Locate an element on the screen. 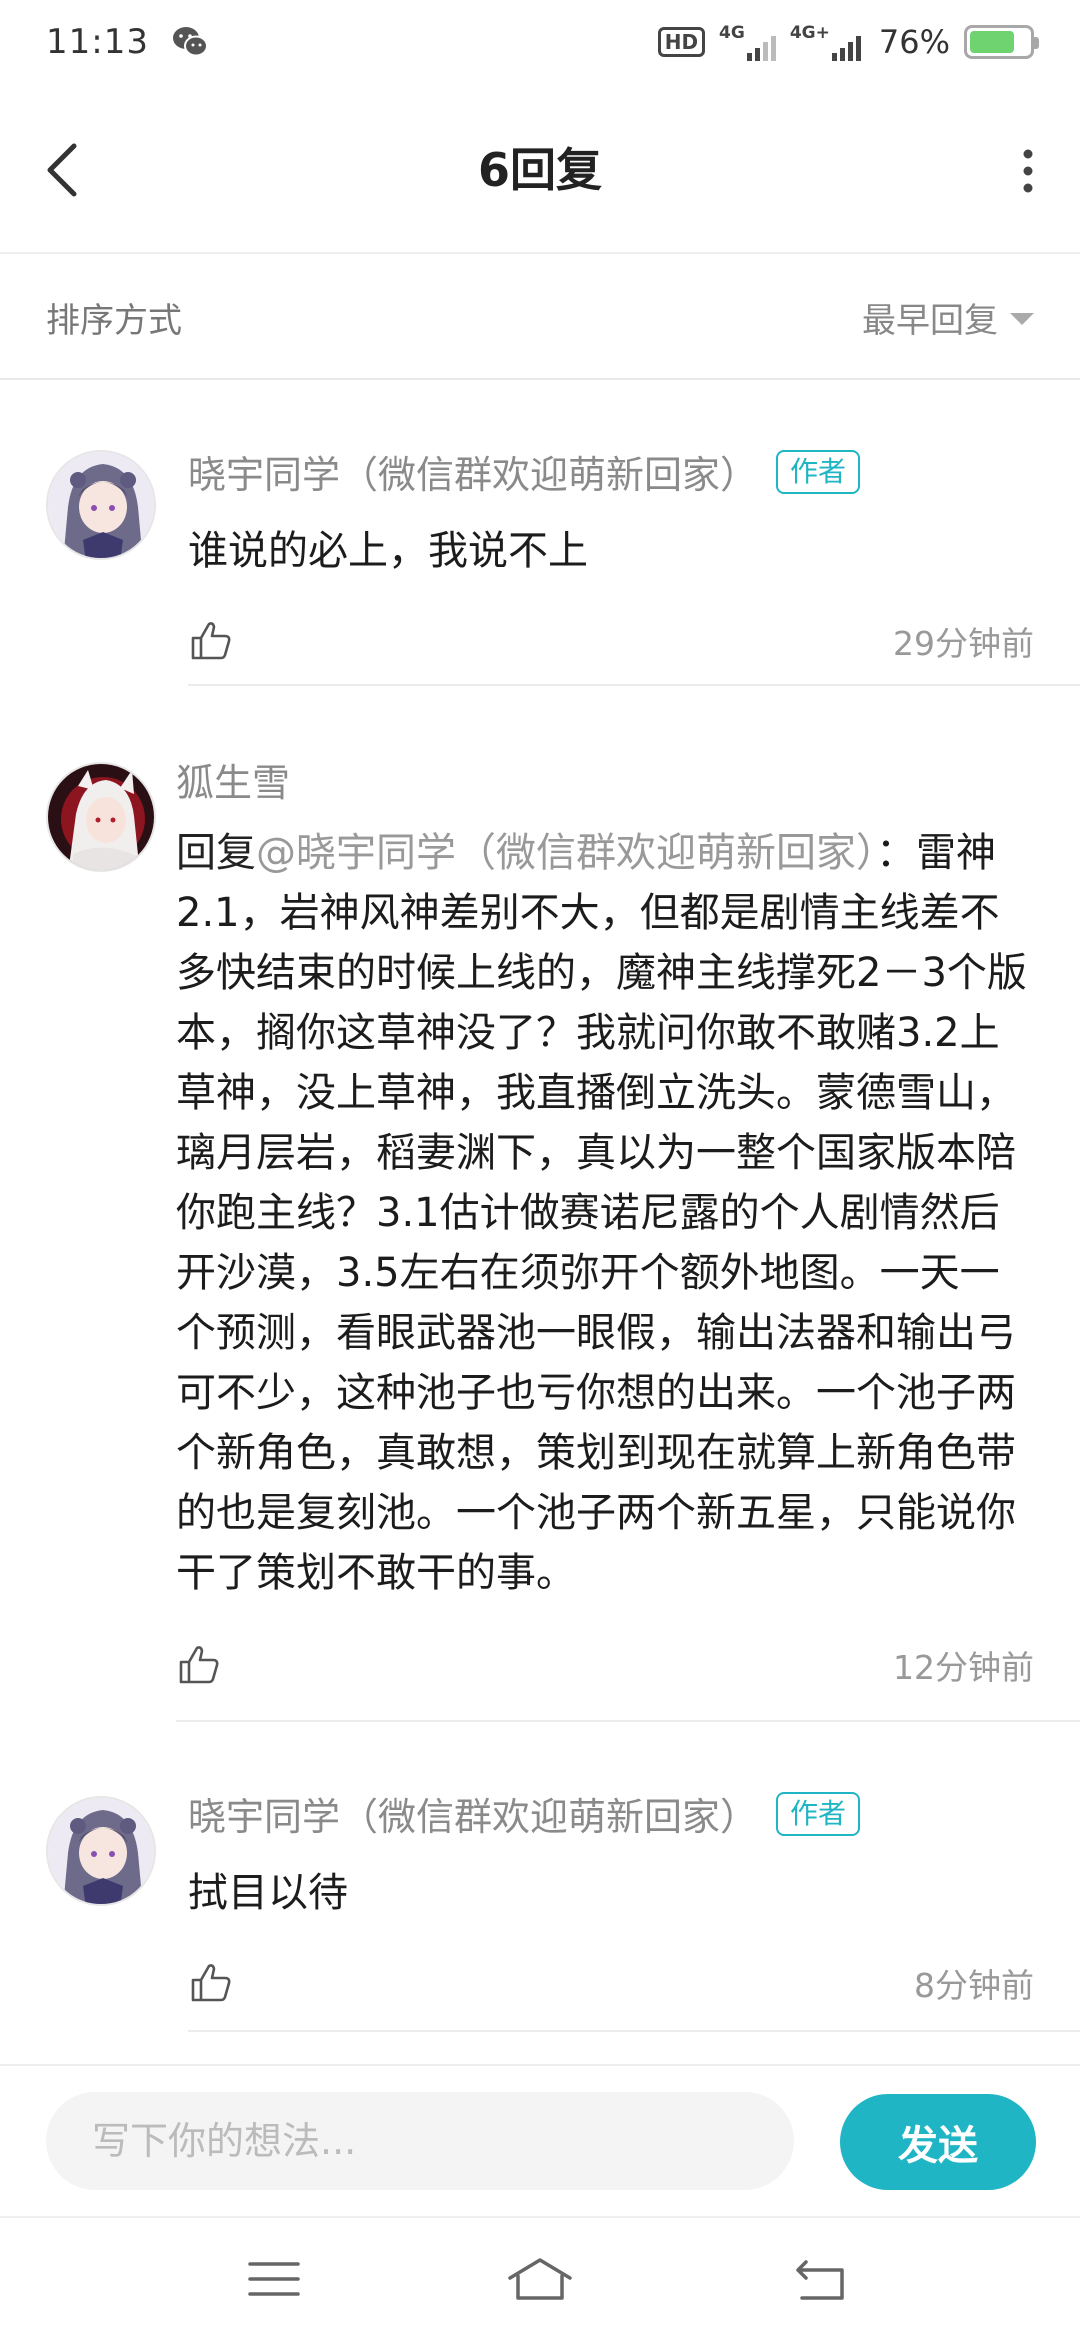 The height and width of the screenshot is (2340, 1080). comment-item: 晓宇同学（微信群欢迎萌新回家） 作者 拭目以待 8分钟前 is located at coordinates (540, 1894).